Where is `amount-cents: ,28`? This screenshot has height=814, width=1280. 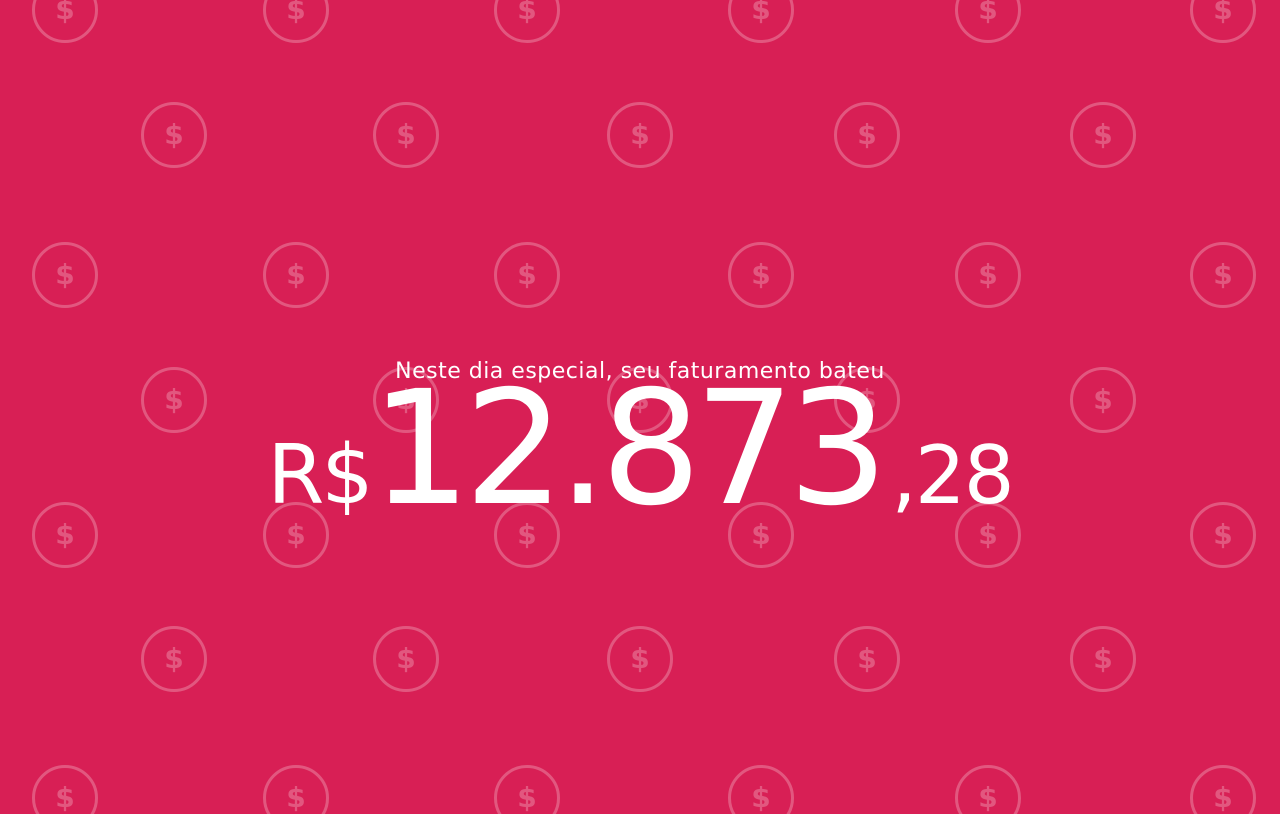 amount-cents: ,28 is located at coordinates (952, 475).